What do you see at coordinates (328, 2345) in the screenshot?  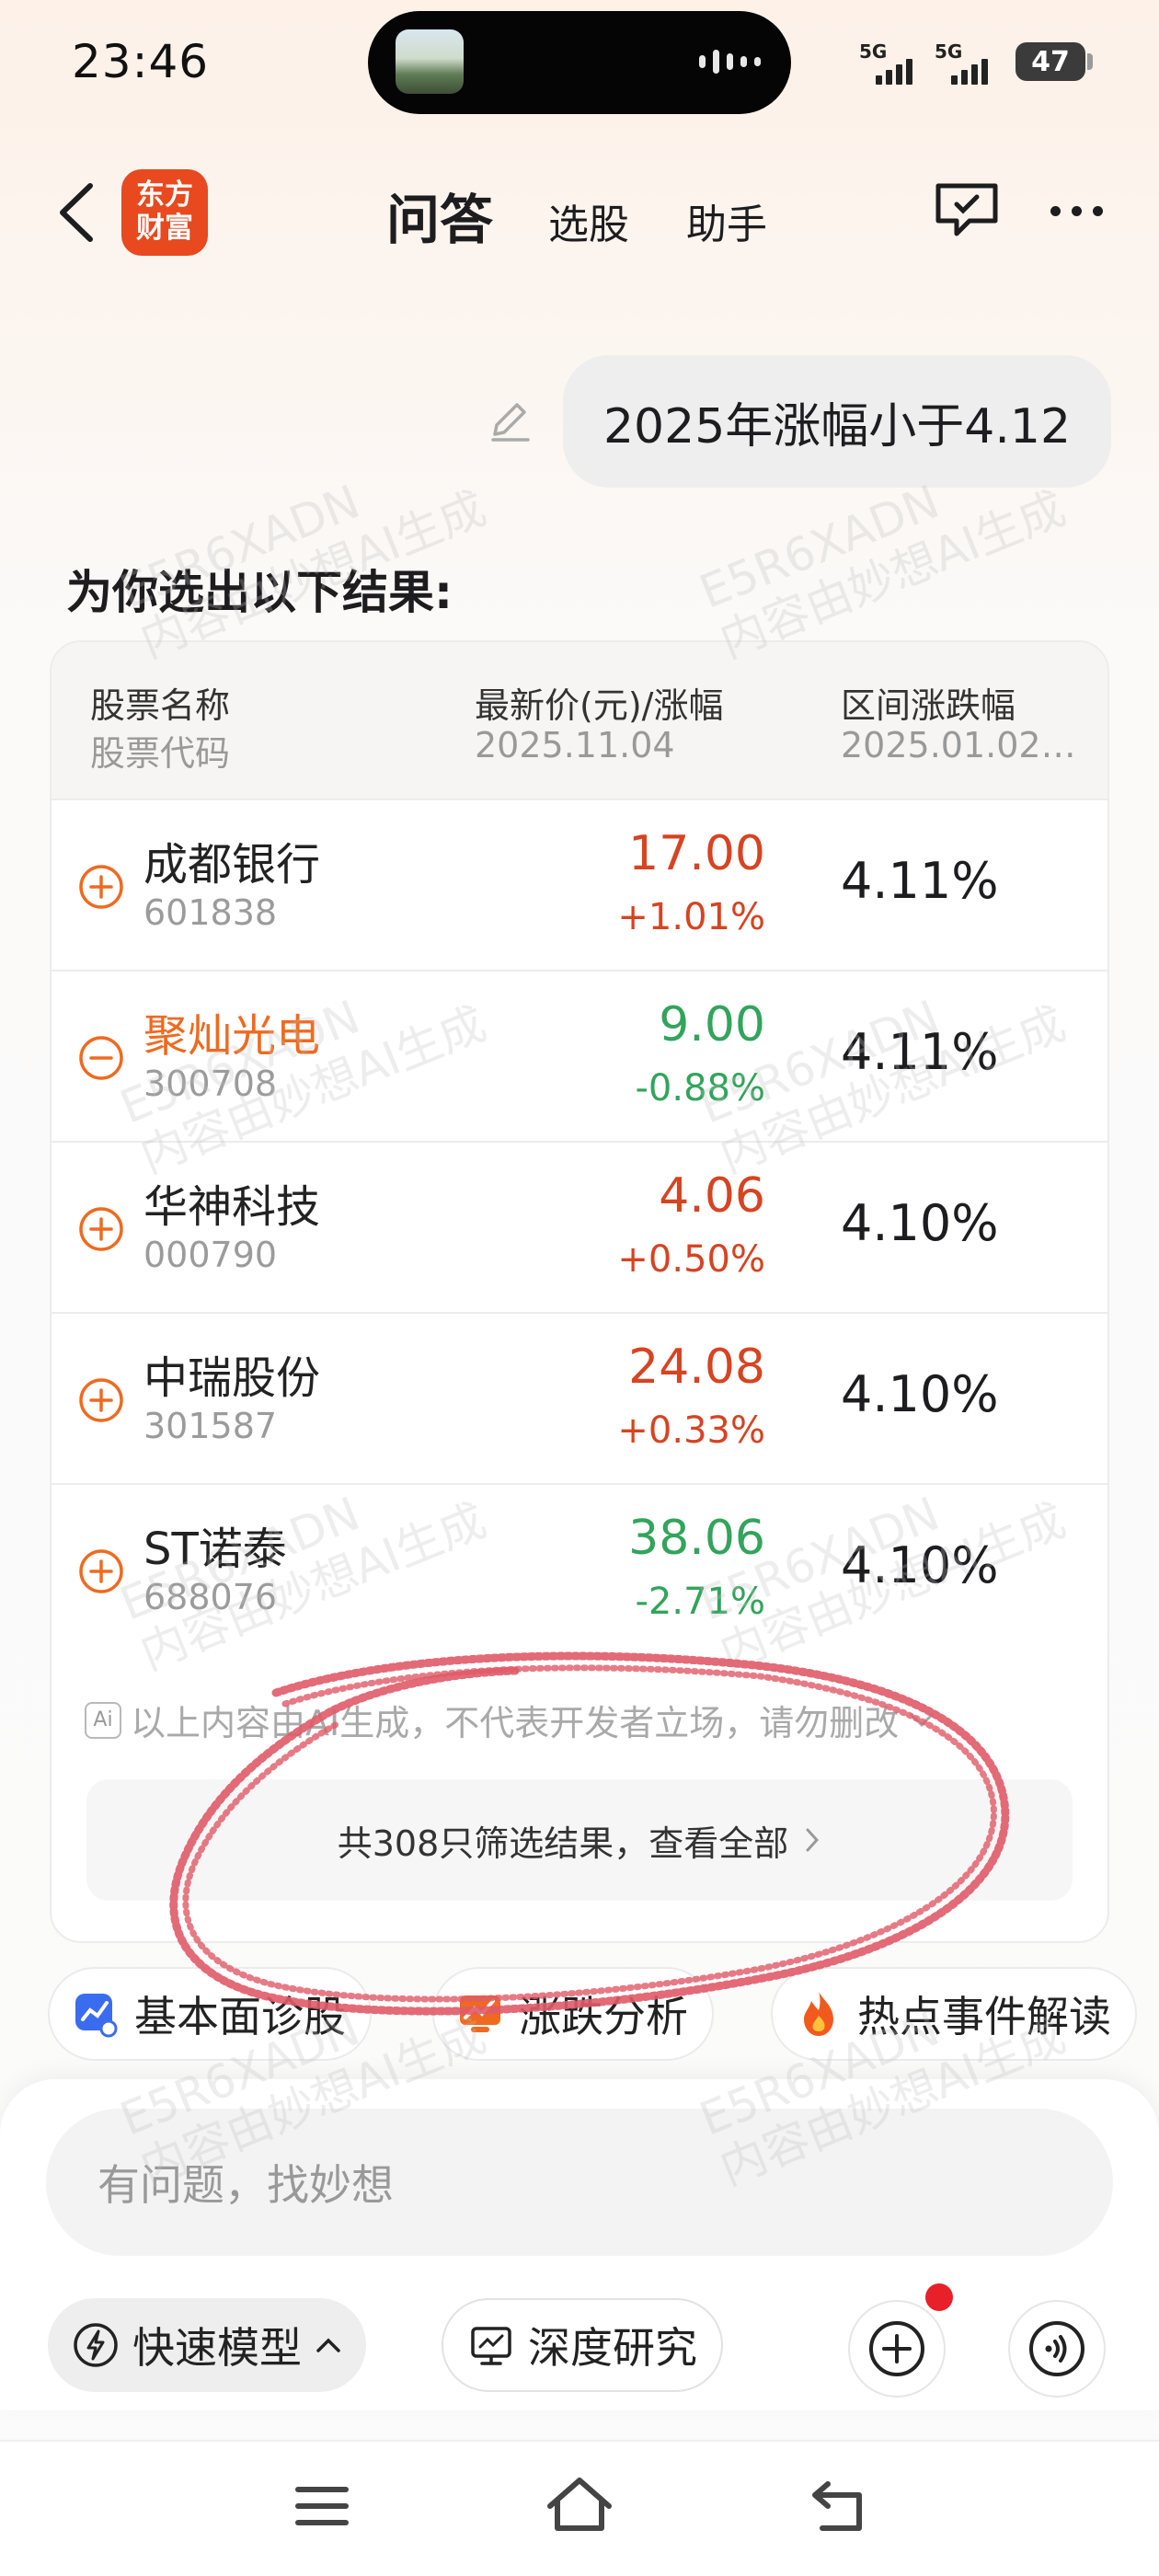 I see `chevron-up-icon` at bounding box center [328, 2345].